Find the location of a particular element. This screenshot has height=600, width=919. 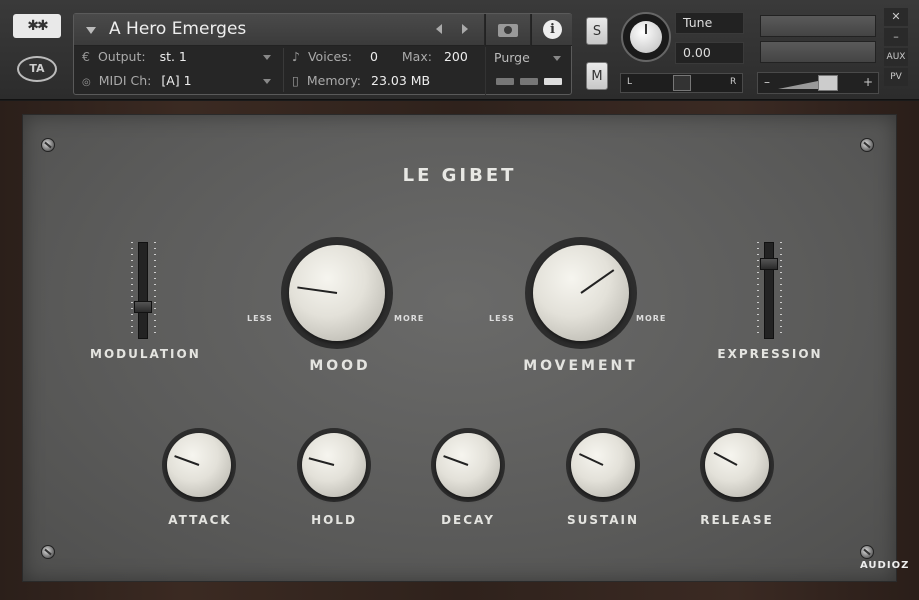

mood-knob is located at coordinates (337, 293).